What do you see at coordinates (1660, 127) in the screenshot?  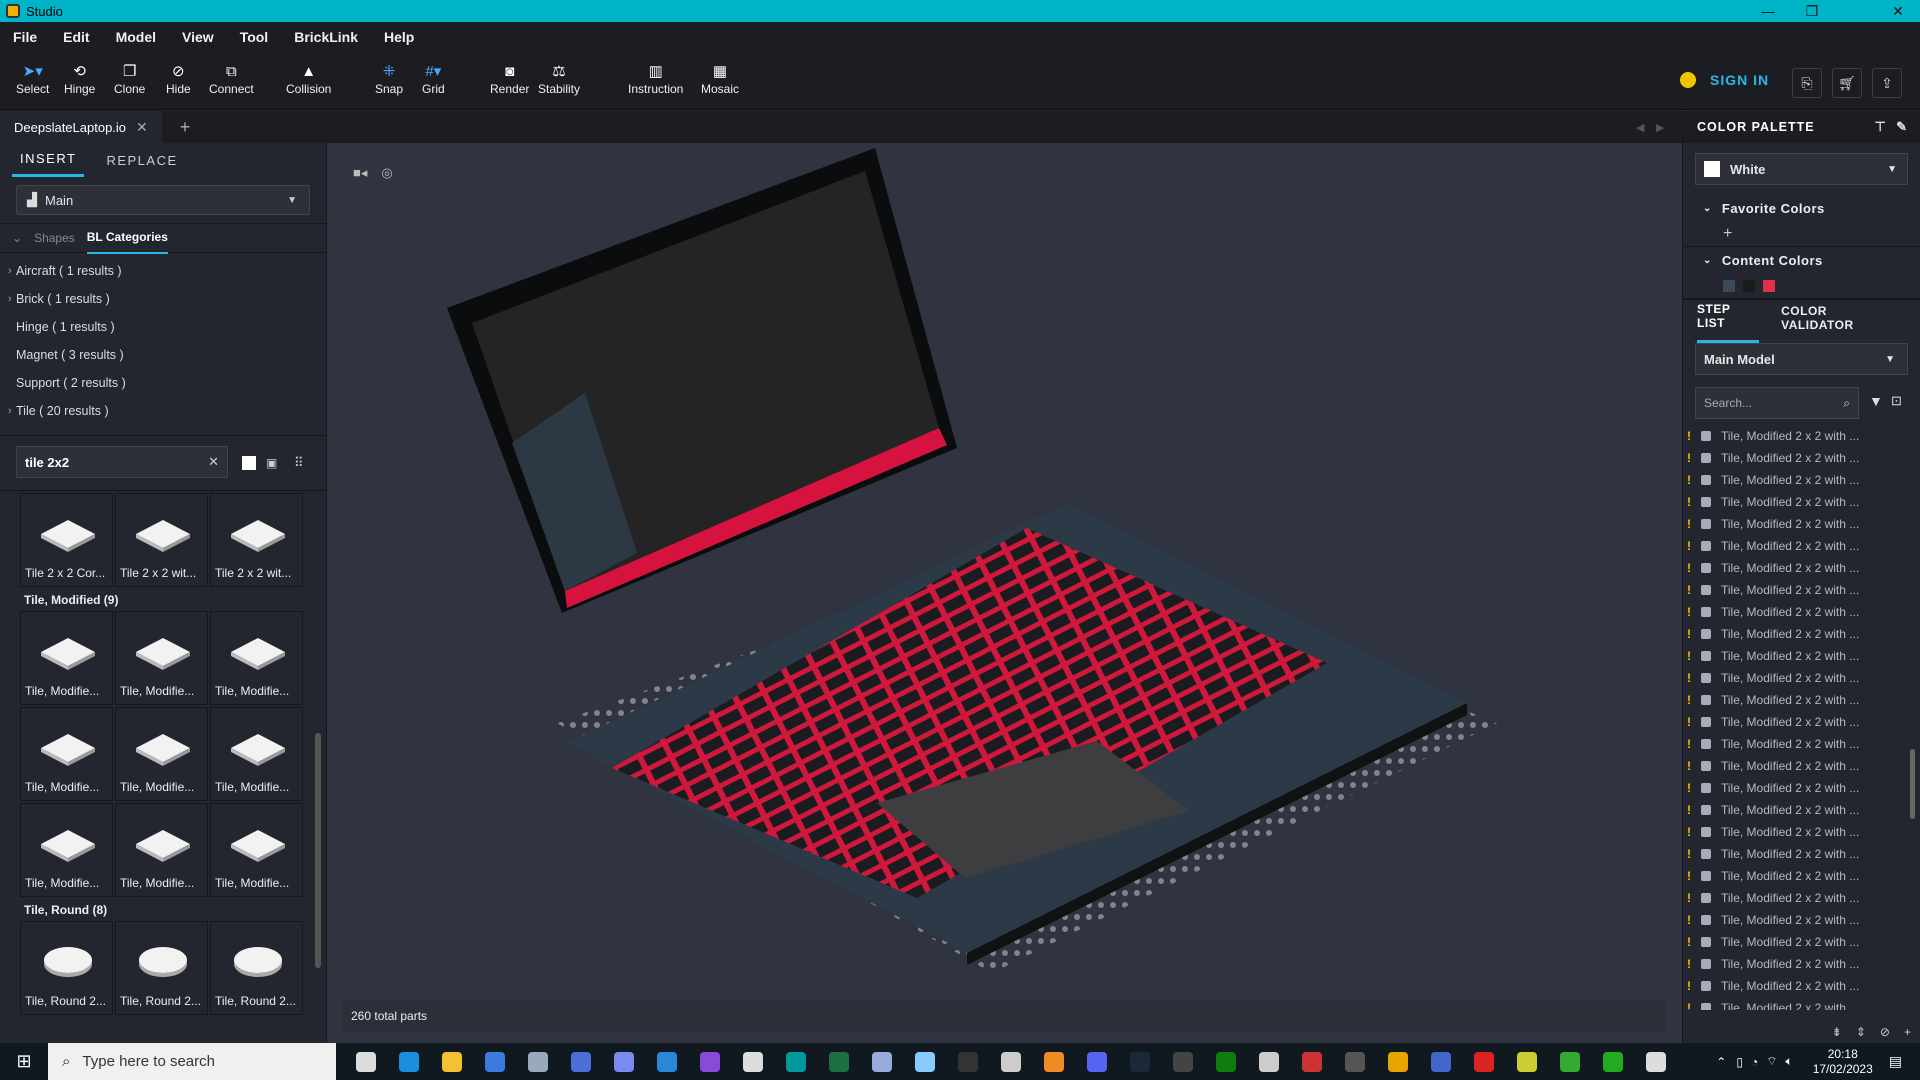 I see `tab-scroll-right-icon: ▶` at bounding box center [1660, 127].